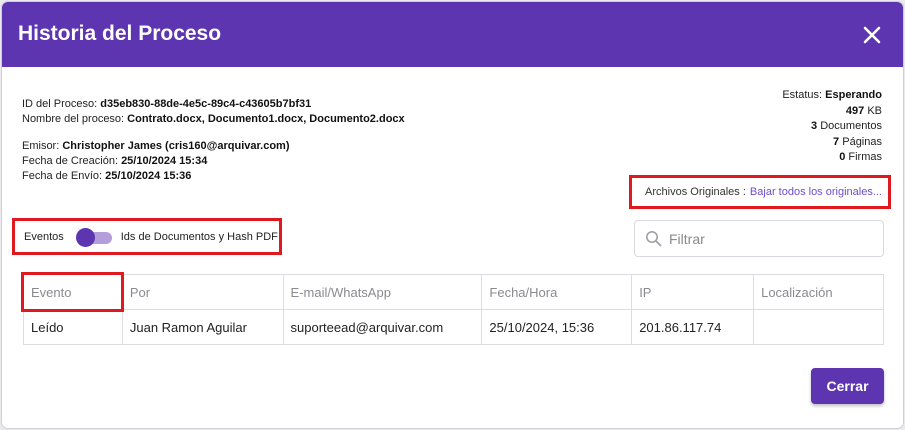  I want to click on documents-row: 3 Documentos, so click(832, 127).